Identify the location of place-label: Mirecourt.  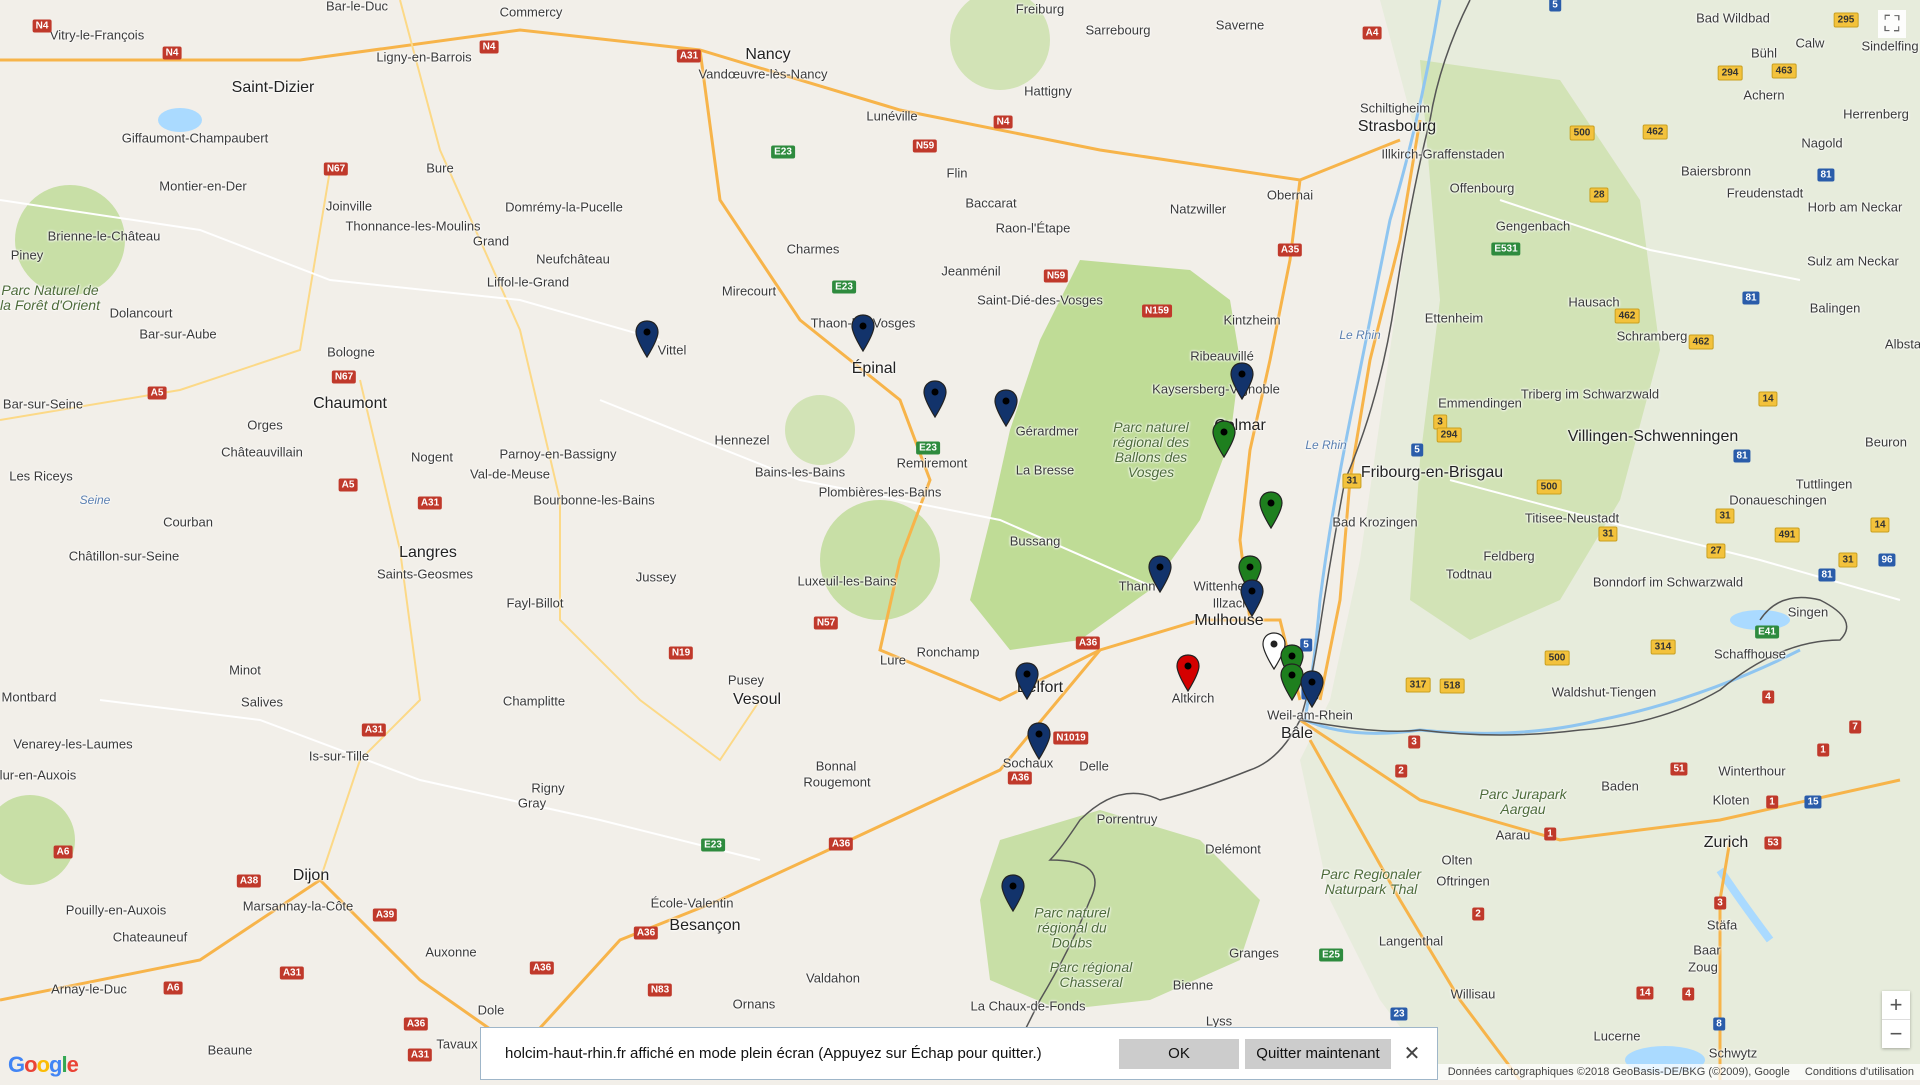
(749, 291).